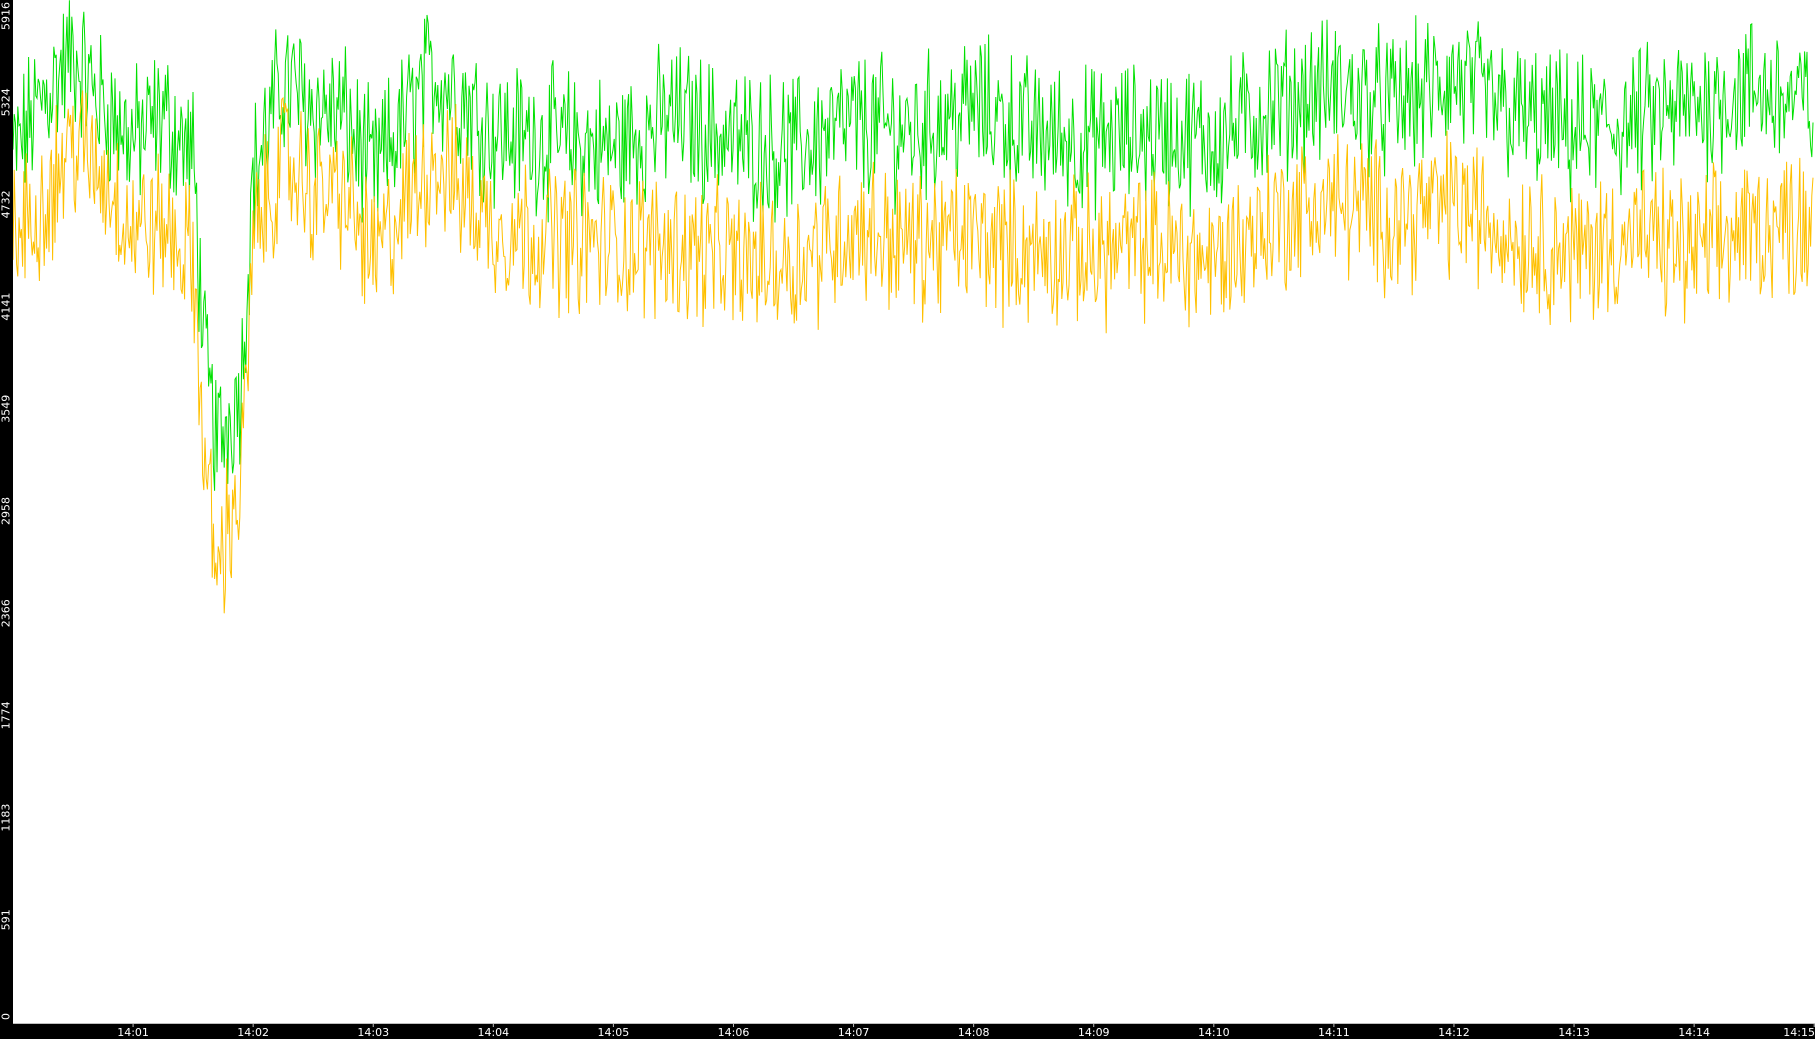 The height and width of the screenshot is (1039, 1815). What do you see at coordinates (1799, 1032) in the screenshot?
I see `x-tick-label: 14:15` at bounding box center [1799, 1032].